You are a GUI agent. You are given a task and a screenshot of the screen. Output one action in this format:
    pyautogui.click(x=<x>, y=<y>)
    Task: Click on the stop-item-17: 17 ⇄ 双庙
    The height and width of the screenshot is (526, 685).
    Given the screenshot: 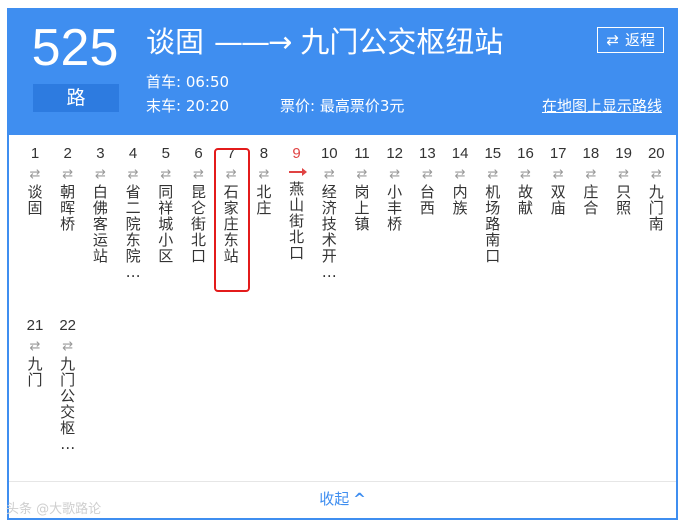 What is the action you would take?
    pyautogui.click(x=558, y=180)
    